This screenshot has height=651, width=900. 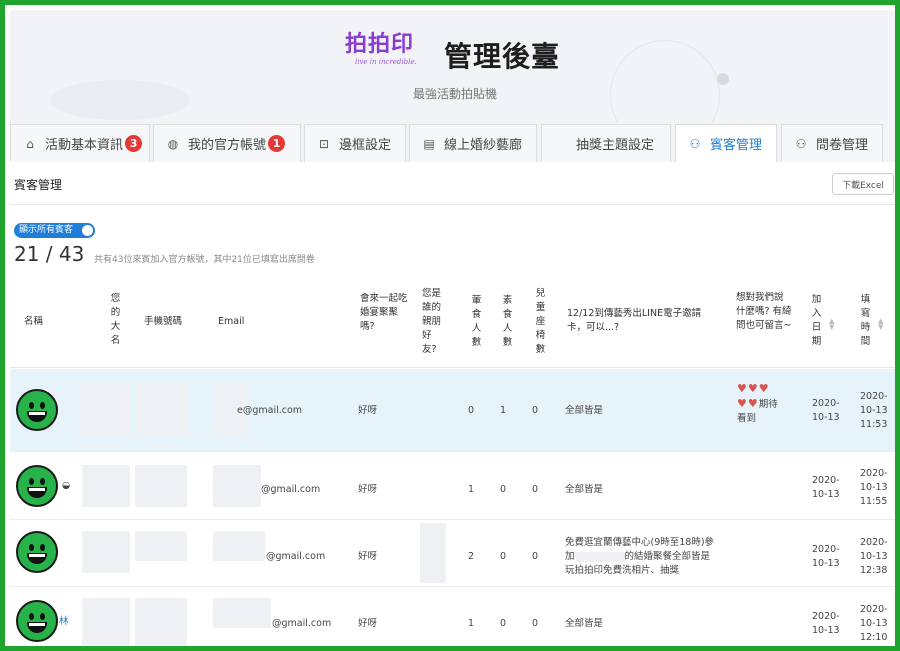 I want to click on column-email: Email, so click(x=231, y=322).